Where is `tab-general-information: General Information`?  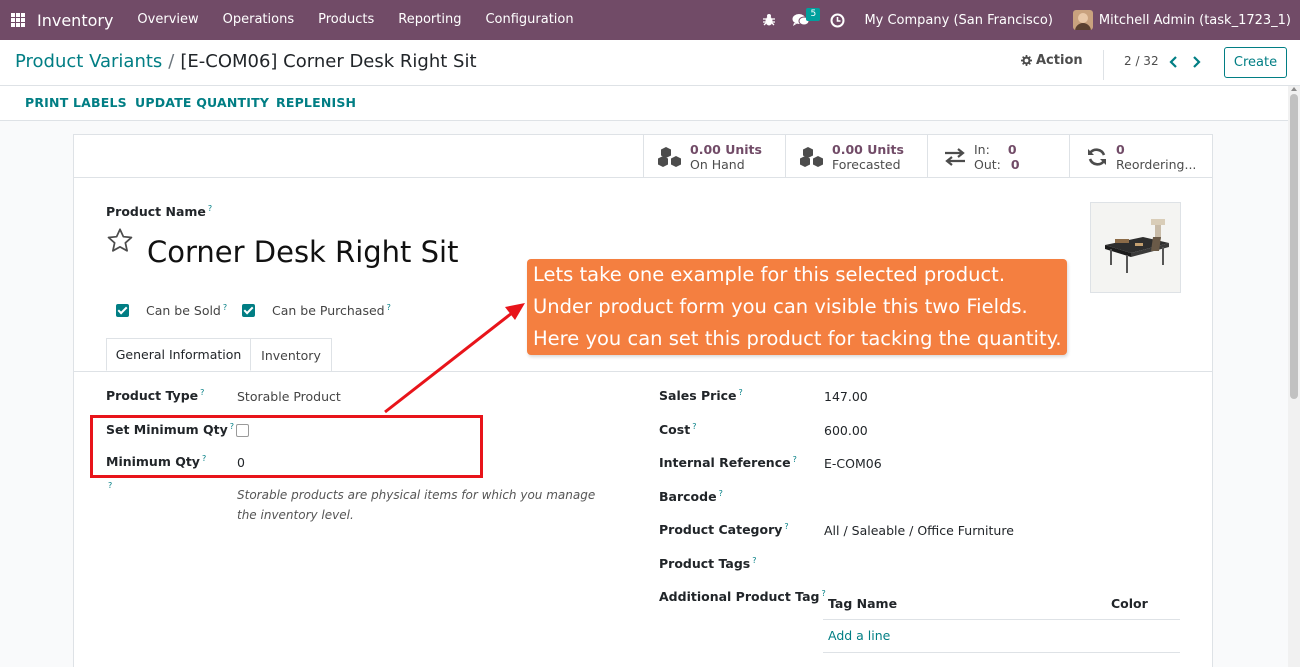
tab-general-information: General Information is located at coordinates (178, 354).